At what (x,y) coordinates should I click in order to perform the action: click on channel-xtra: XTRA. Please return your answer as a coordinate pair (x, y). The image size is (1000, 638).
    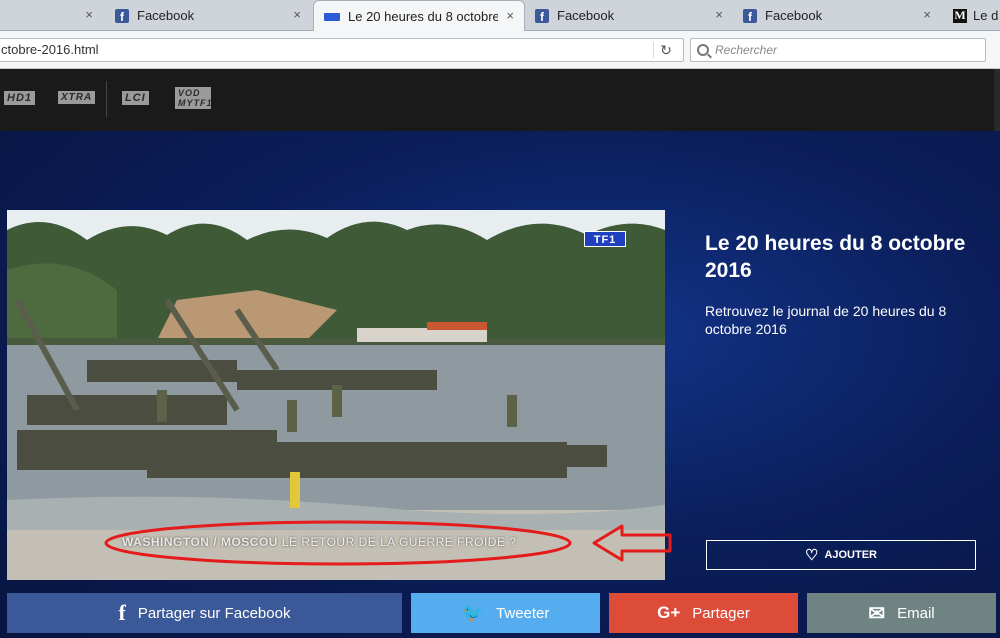
    Looking at the image, I should click on (77, 97).